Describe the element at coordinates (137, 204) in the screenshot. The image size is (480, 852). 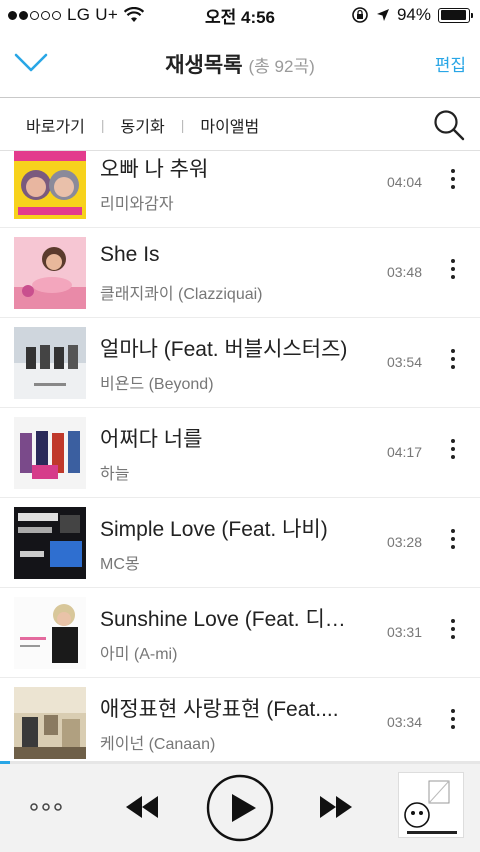
I see `song-artist: 리미와감자` at that location.